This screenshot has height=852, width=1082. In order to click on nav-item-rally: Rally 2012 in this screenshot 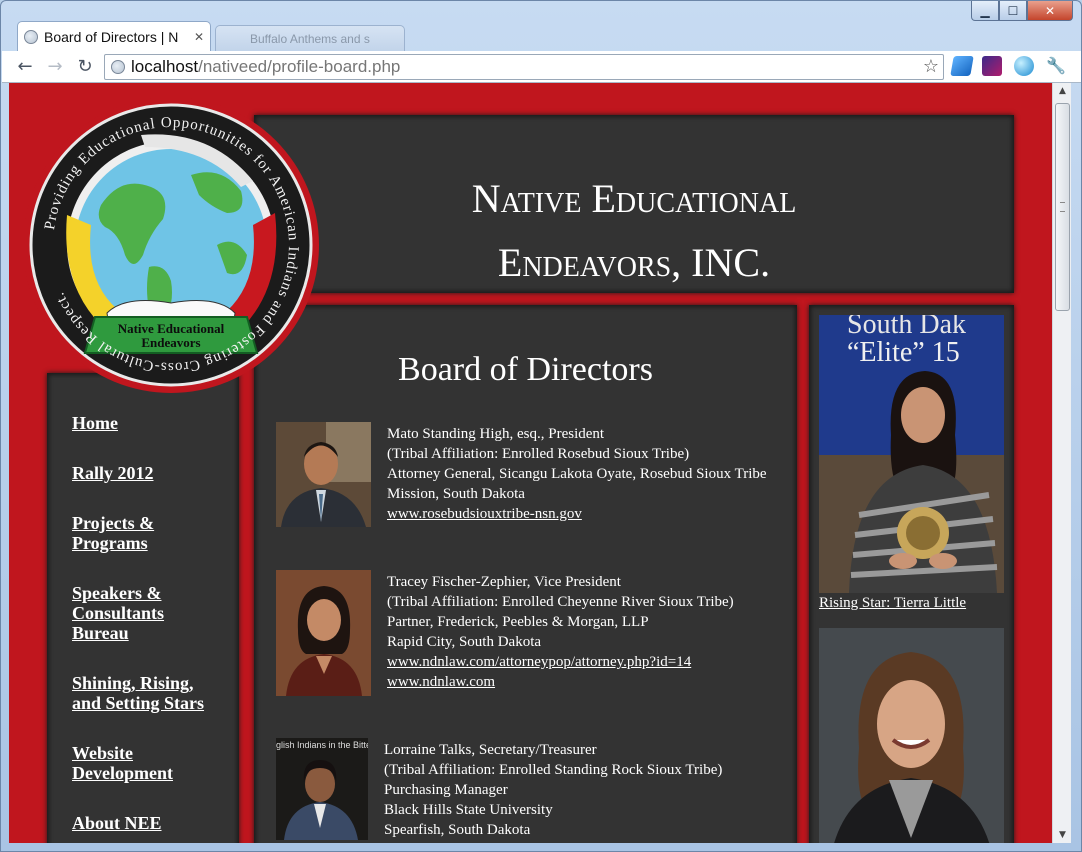, I will do `click(147, 473)`.